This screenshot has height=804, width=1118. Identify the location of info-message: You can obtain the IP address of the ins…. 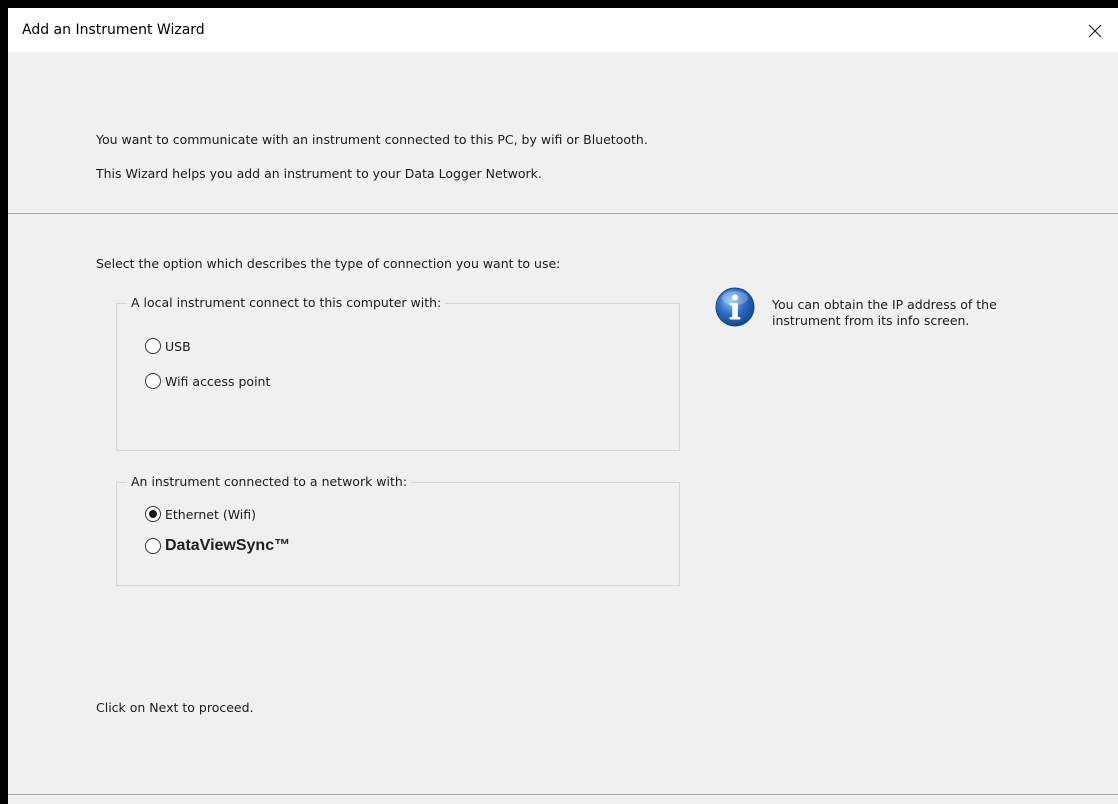
(884, 313).